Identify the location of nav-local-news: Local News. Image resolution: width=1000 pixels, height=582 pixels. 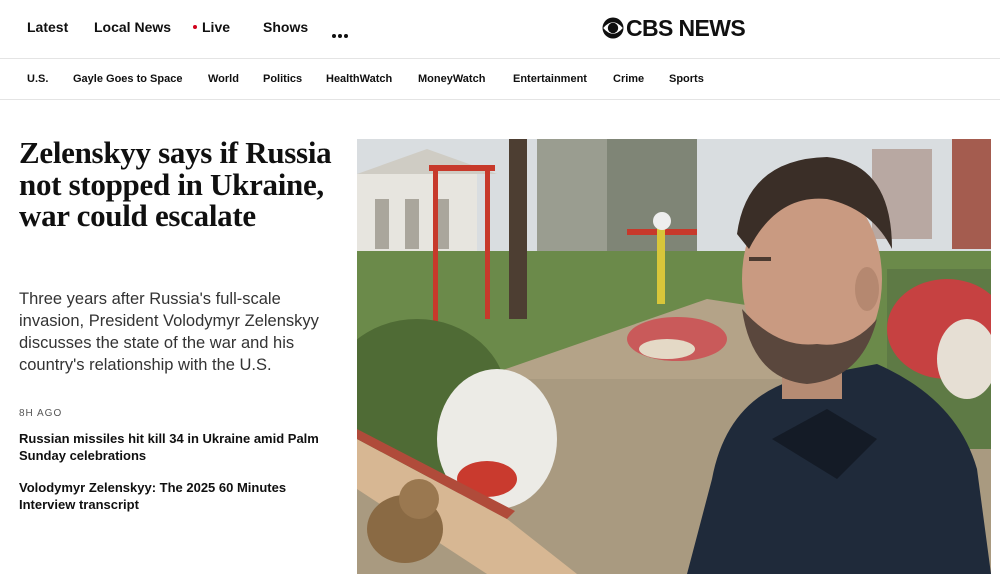
(132, 27).